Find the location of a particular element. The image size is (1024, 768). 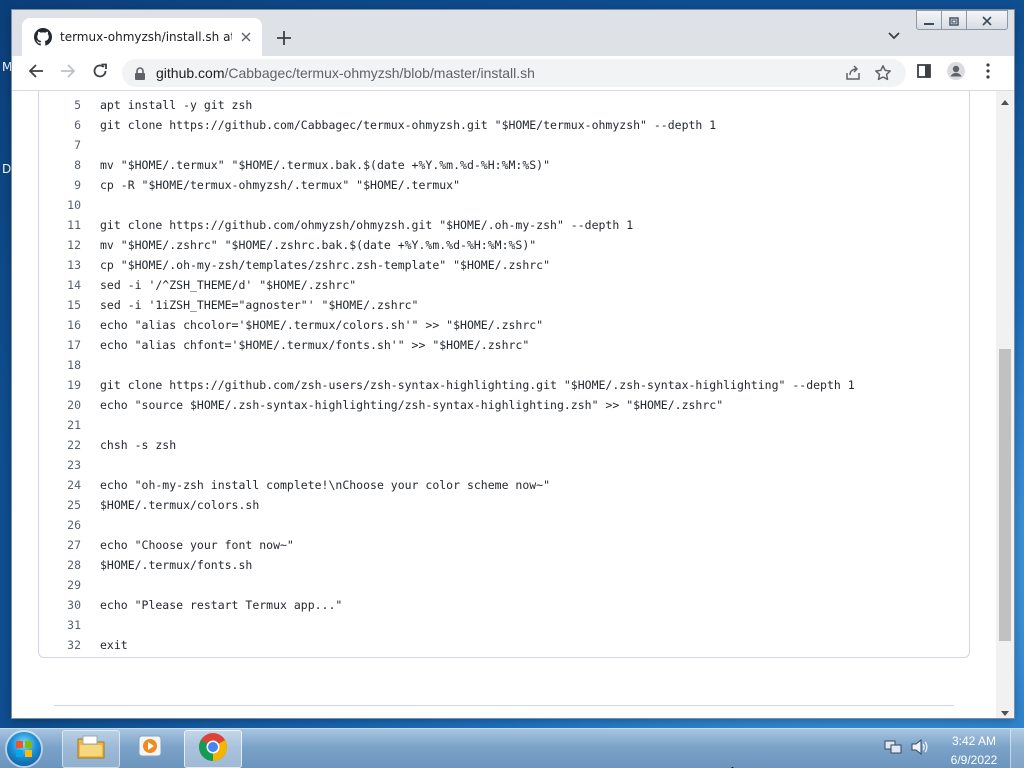

line-number: 25 is located at coordinates (60, 505).